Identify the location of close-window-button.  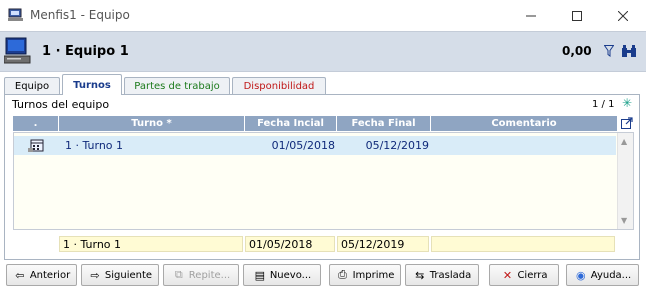
(623, 15).